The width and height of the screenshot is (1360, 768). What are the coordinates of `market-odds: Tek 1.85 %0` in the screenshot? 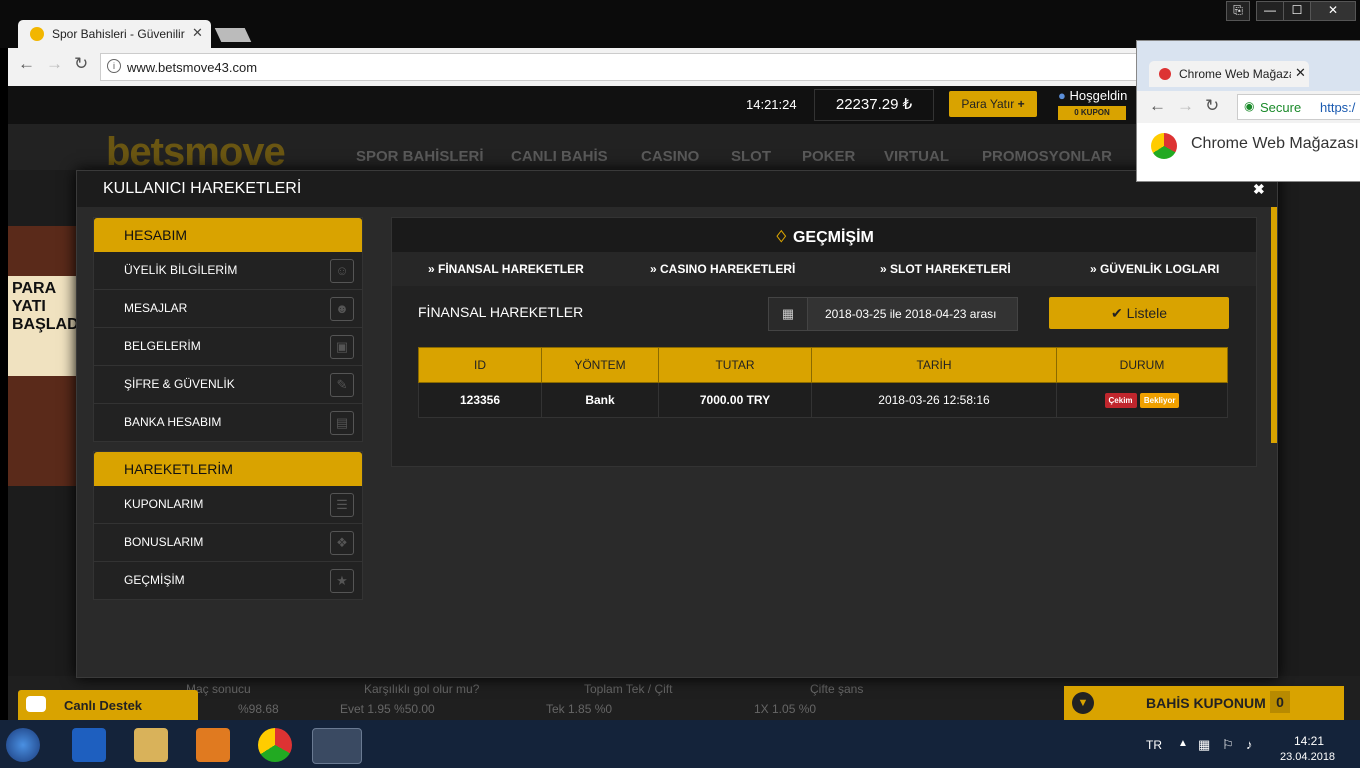 It's located at (579, 709).